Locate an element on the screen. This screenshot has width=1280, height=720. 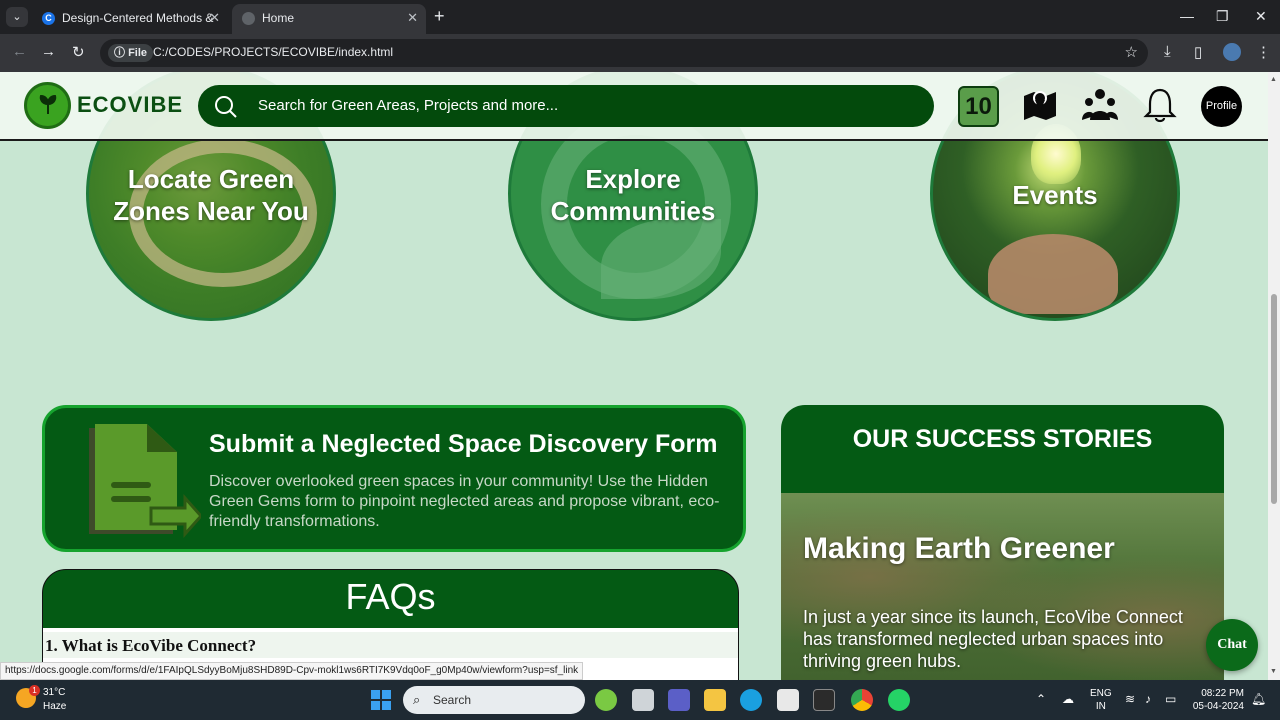
back-button: ← is located at coordinates (19, 51).